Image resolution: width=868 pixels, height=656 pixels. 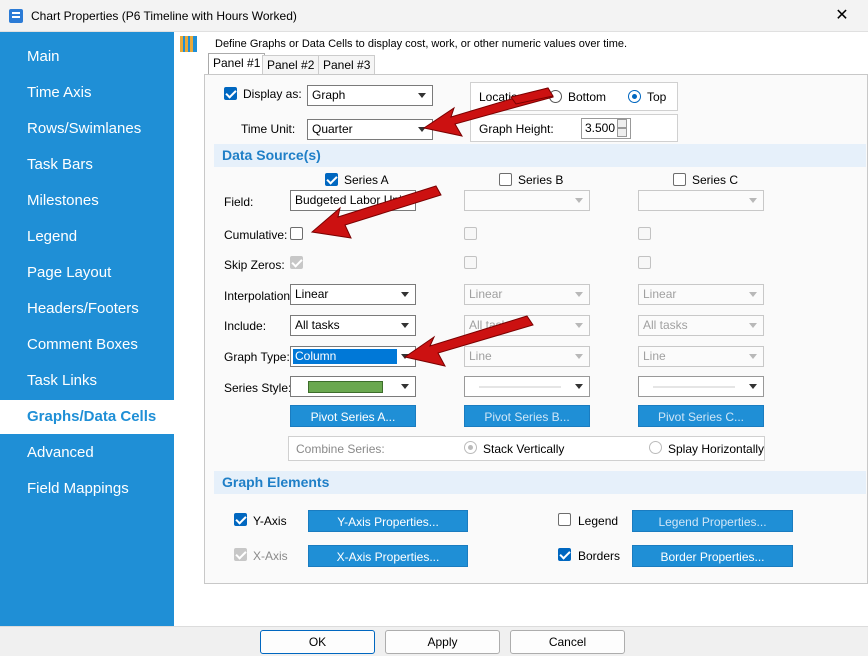 I want to click on annotation-arrows, so click(x=432, y=227).